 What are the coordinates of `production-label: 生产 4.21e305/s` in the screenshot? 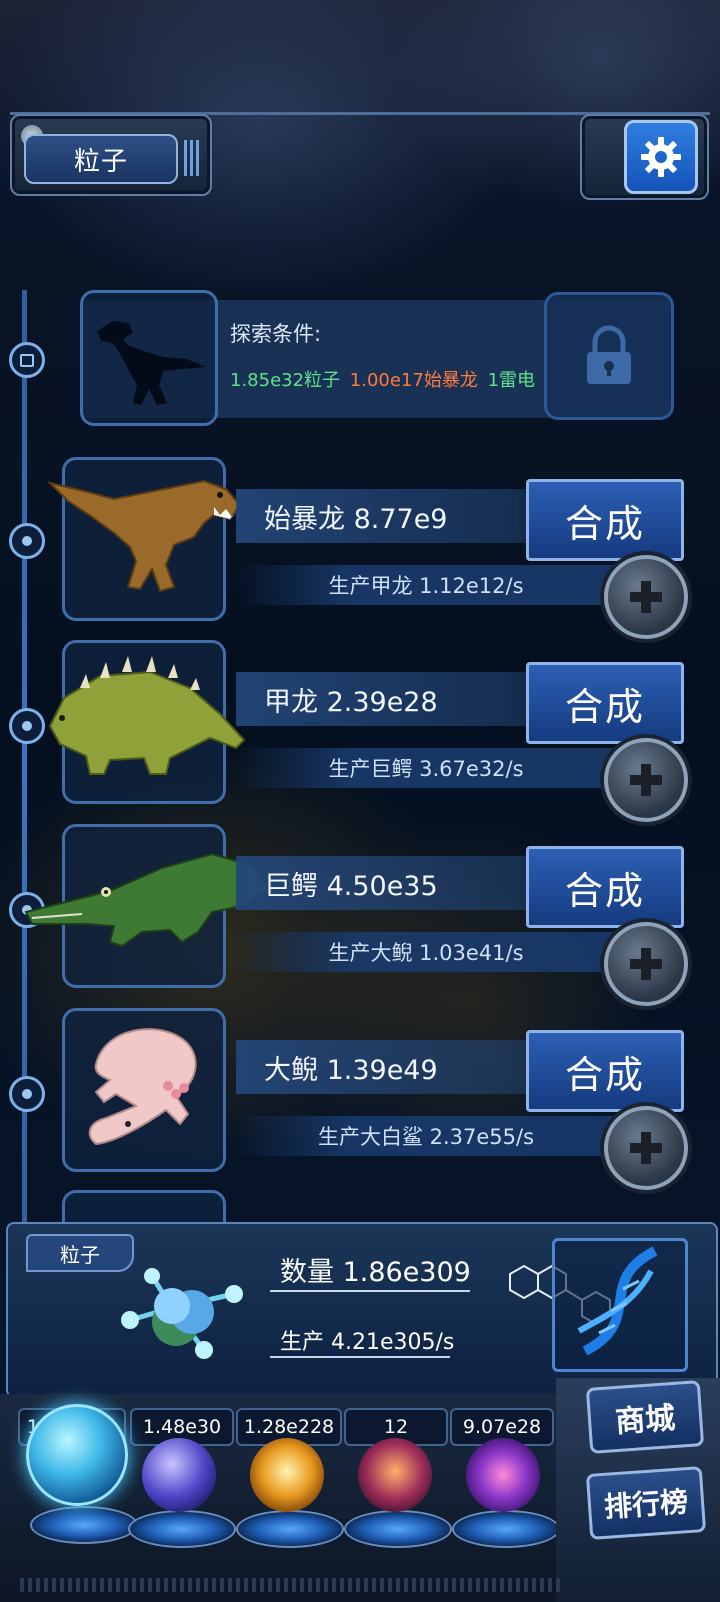 It's located at (367, 1342).